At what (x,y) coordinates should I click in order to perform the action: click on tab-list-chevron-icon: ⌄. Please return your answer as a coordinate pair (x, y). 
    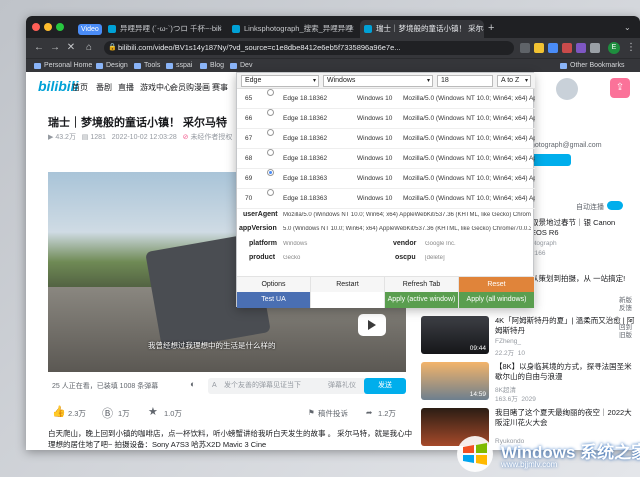
    Looking at the image, I should click on (627, 28).